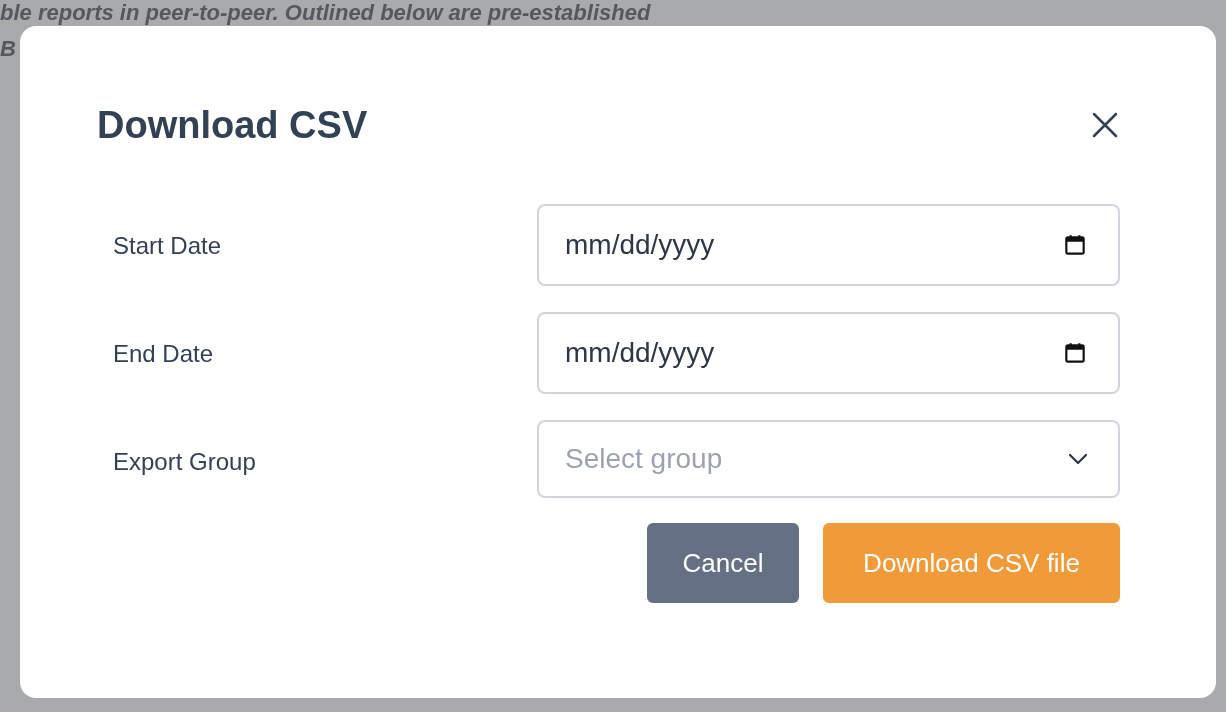 The image size is (1226, 712). I want to click on group-select: Select group, so click(828, 459).